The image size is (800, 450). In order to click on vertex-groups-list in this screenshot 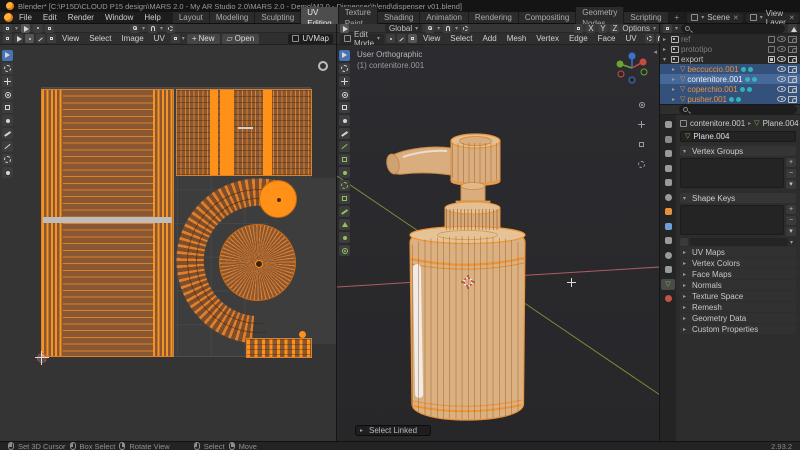, I will do `click(732, 173)`.